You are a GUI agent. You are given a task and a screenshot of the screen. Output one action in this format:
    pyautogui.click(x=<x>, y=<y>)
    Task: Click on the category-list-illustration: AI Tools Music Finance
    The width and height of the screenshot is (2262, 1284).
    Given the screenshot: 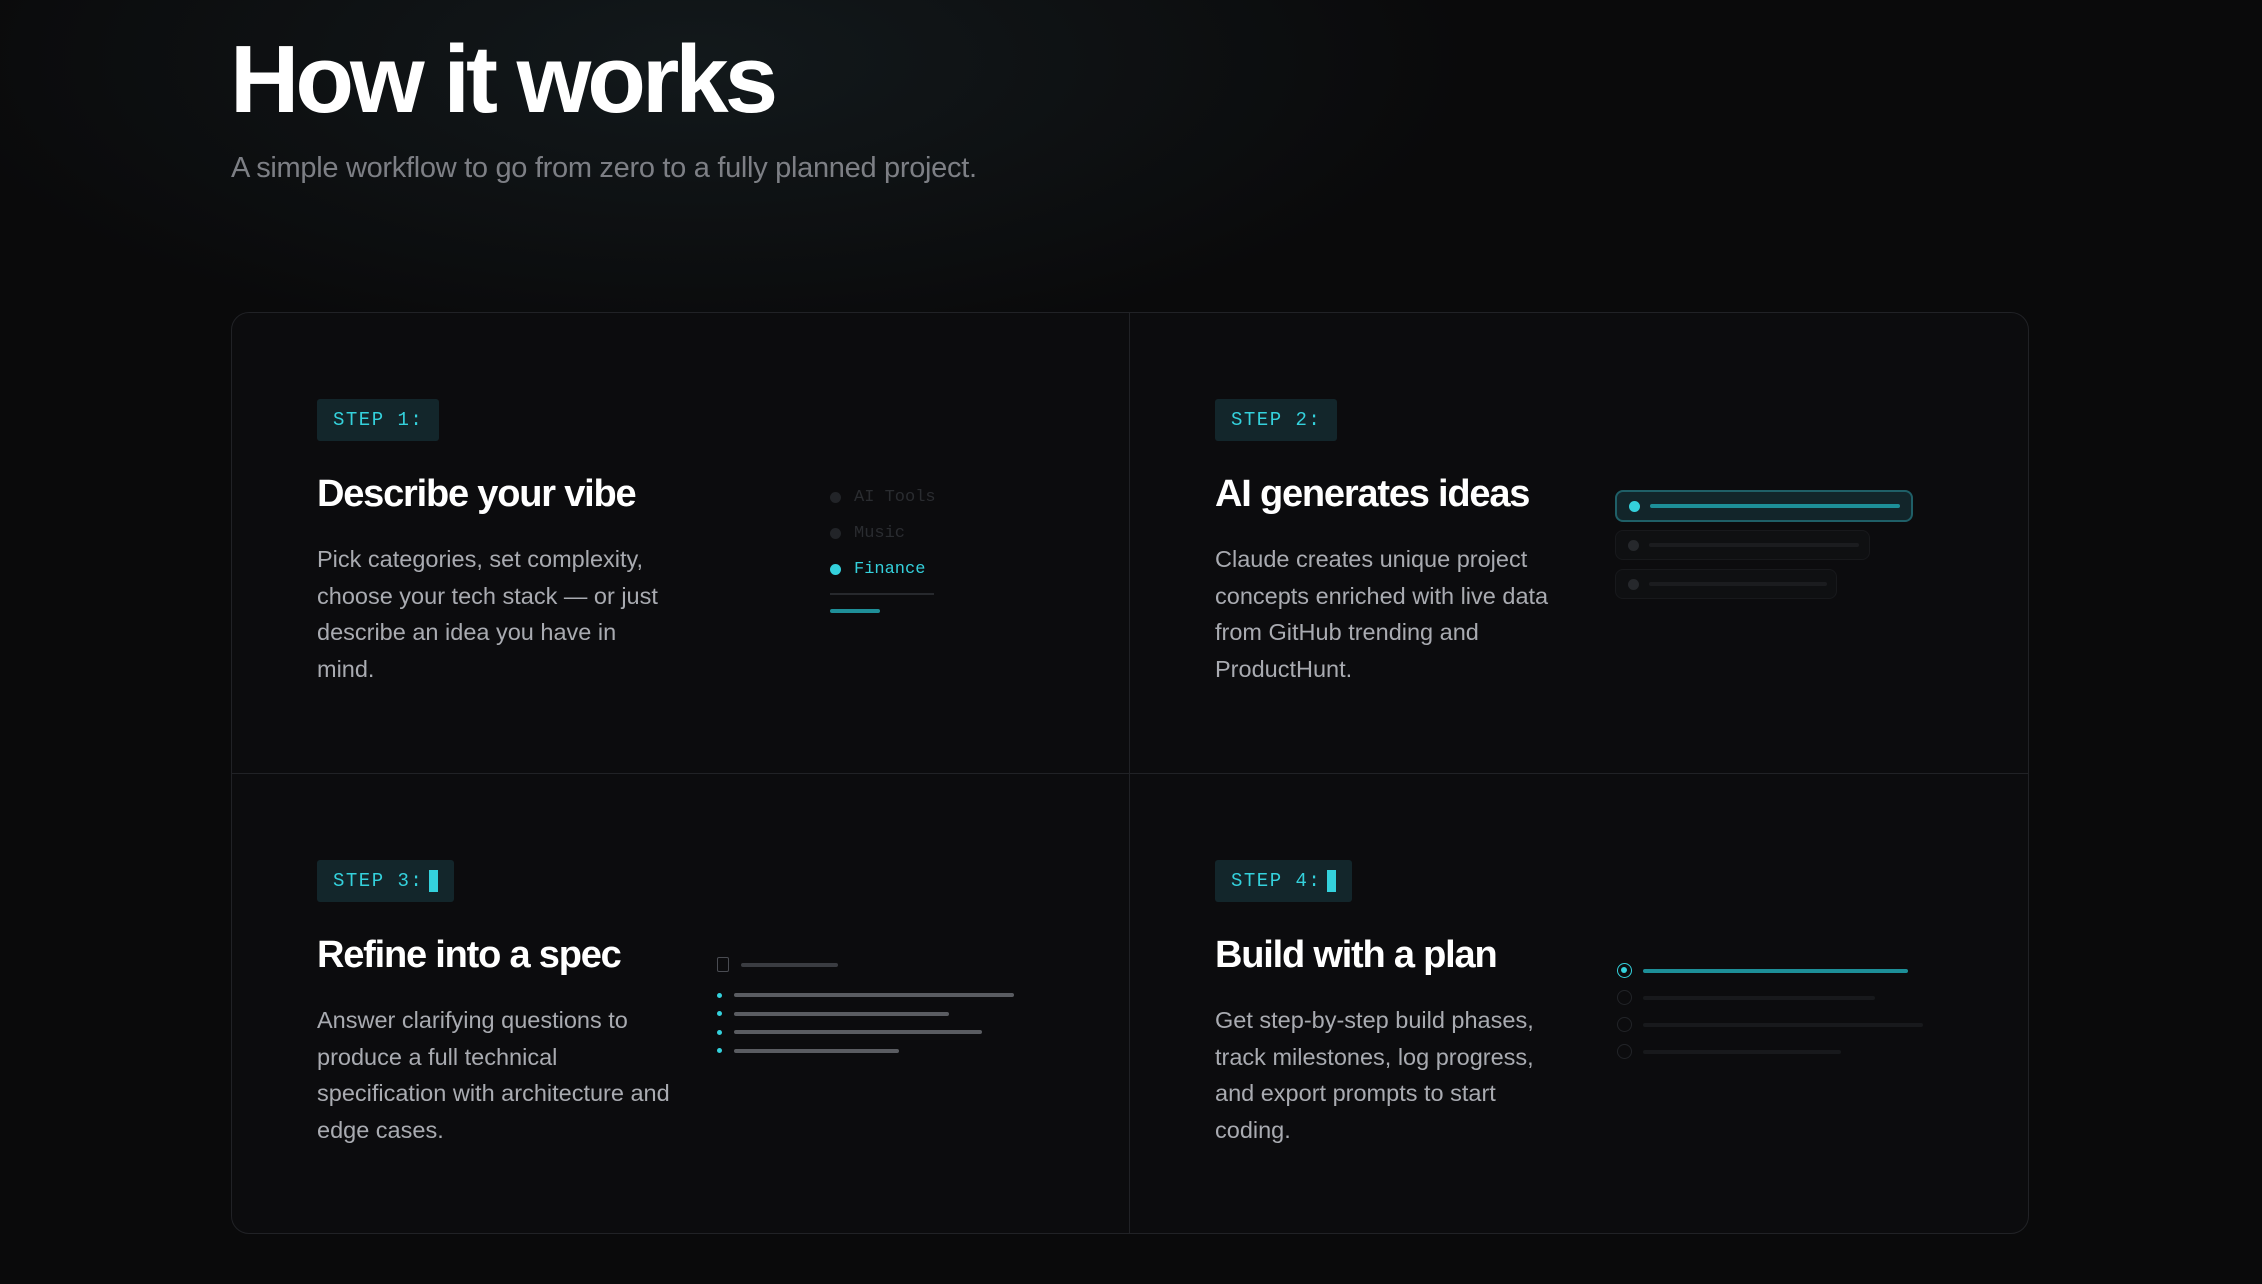 What is the action you would take?
    pyautogui.click(x=883, y=546)
    